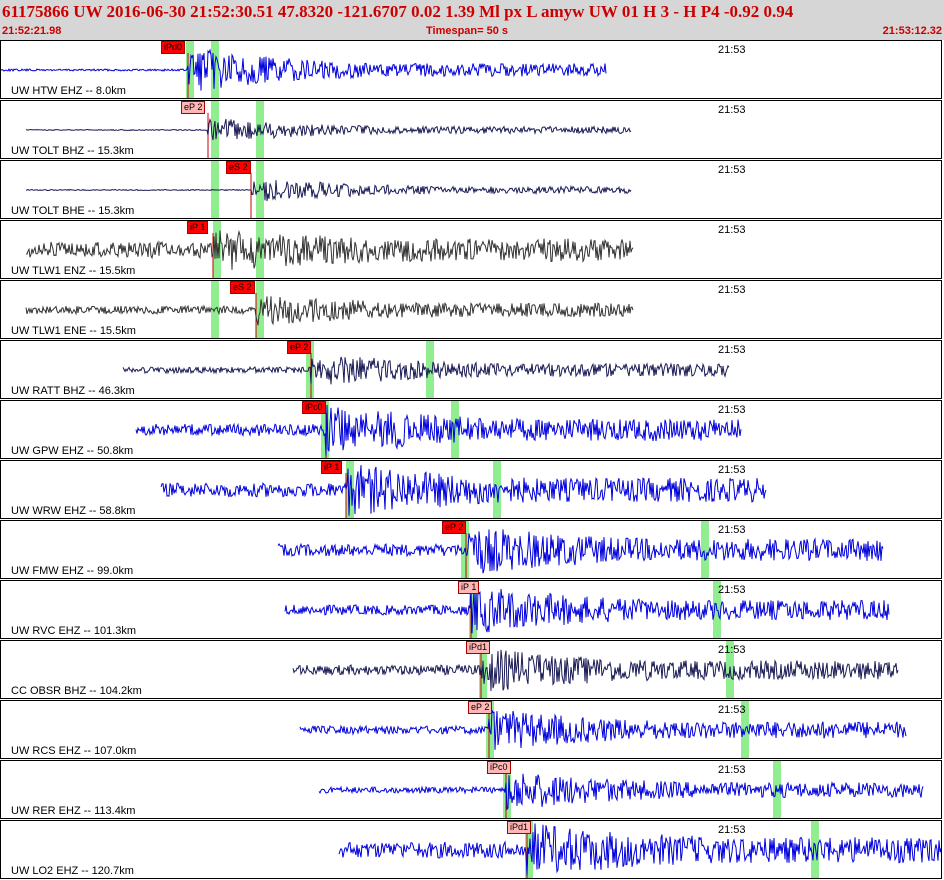 The width and height of the screenshot is (944, 880). Describe the element at coordinates (705, 549) in the screenshot. I see `arrival-marker` at that location.